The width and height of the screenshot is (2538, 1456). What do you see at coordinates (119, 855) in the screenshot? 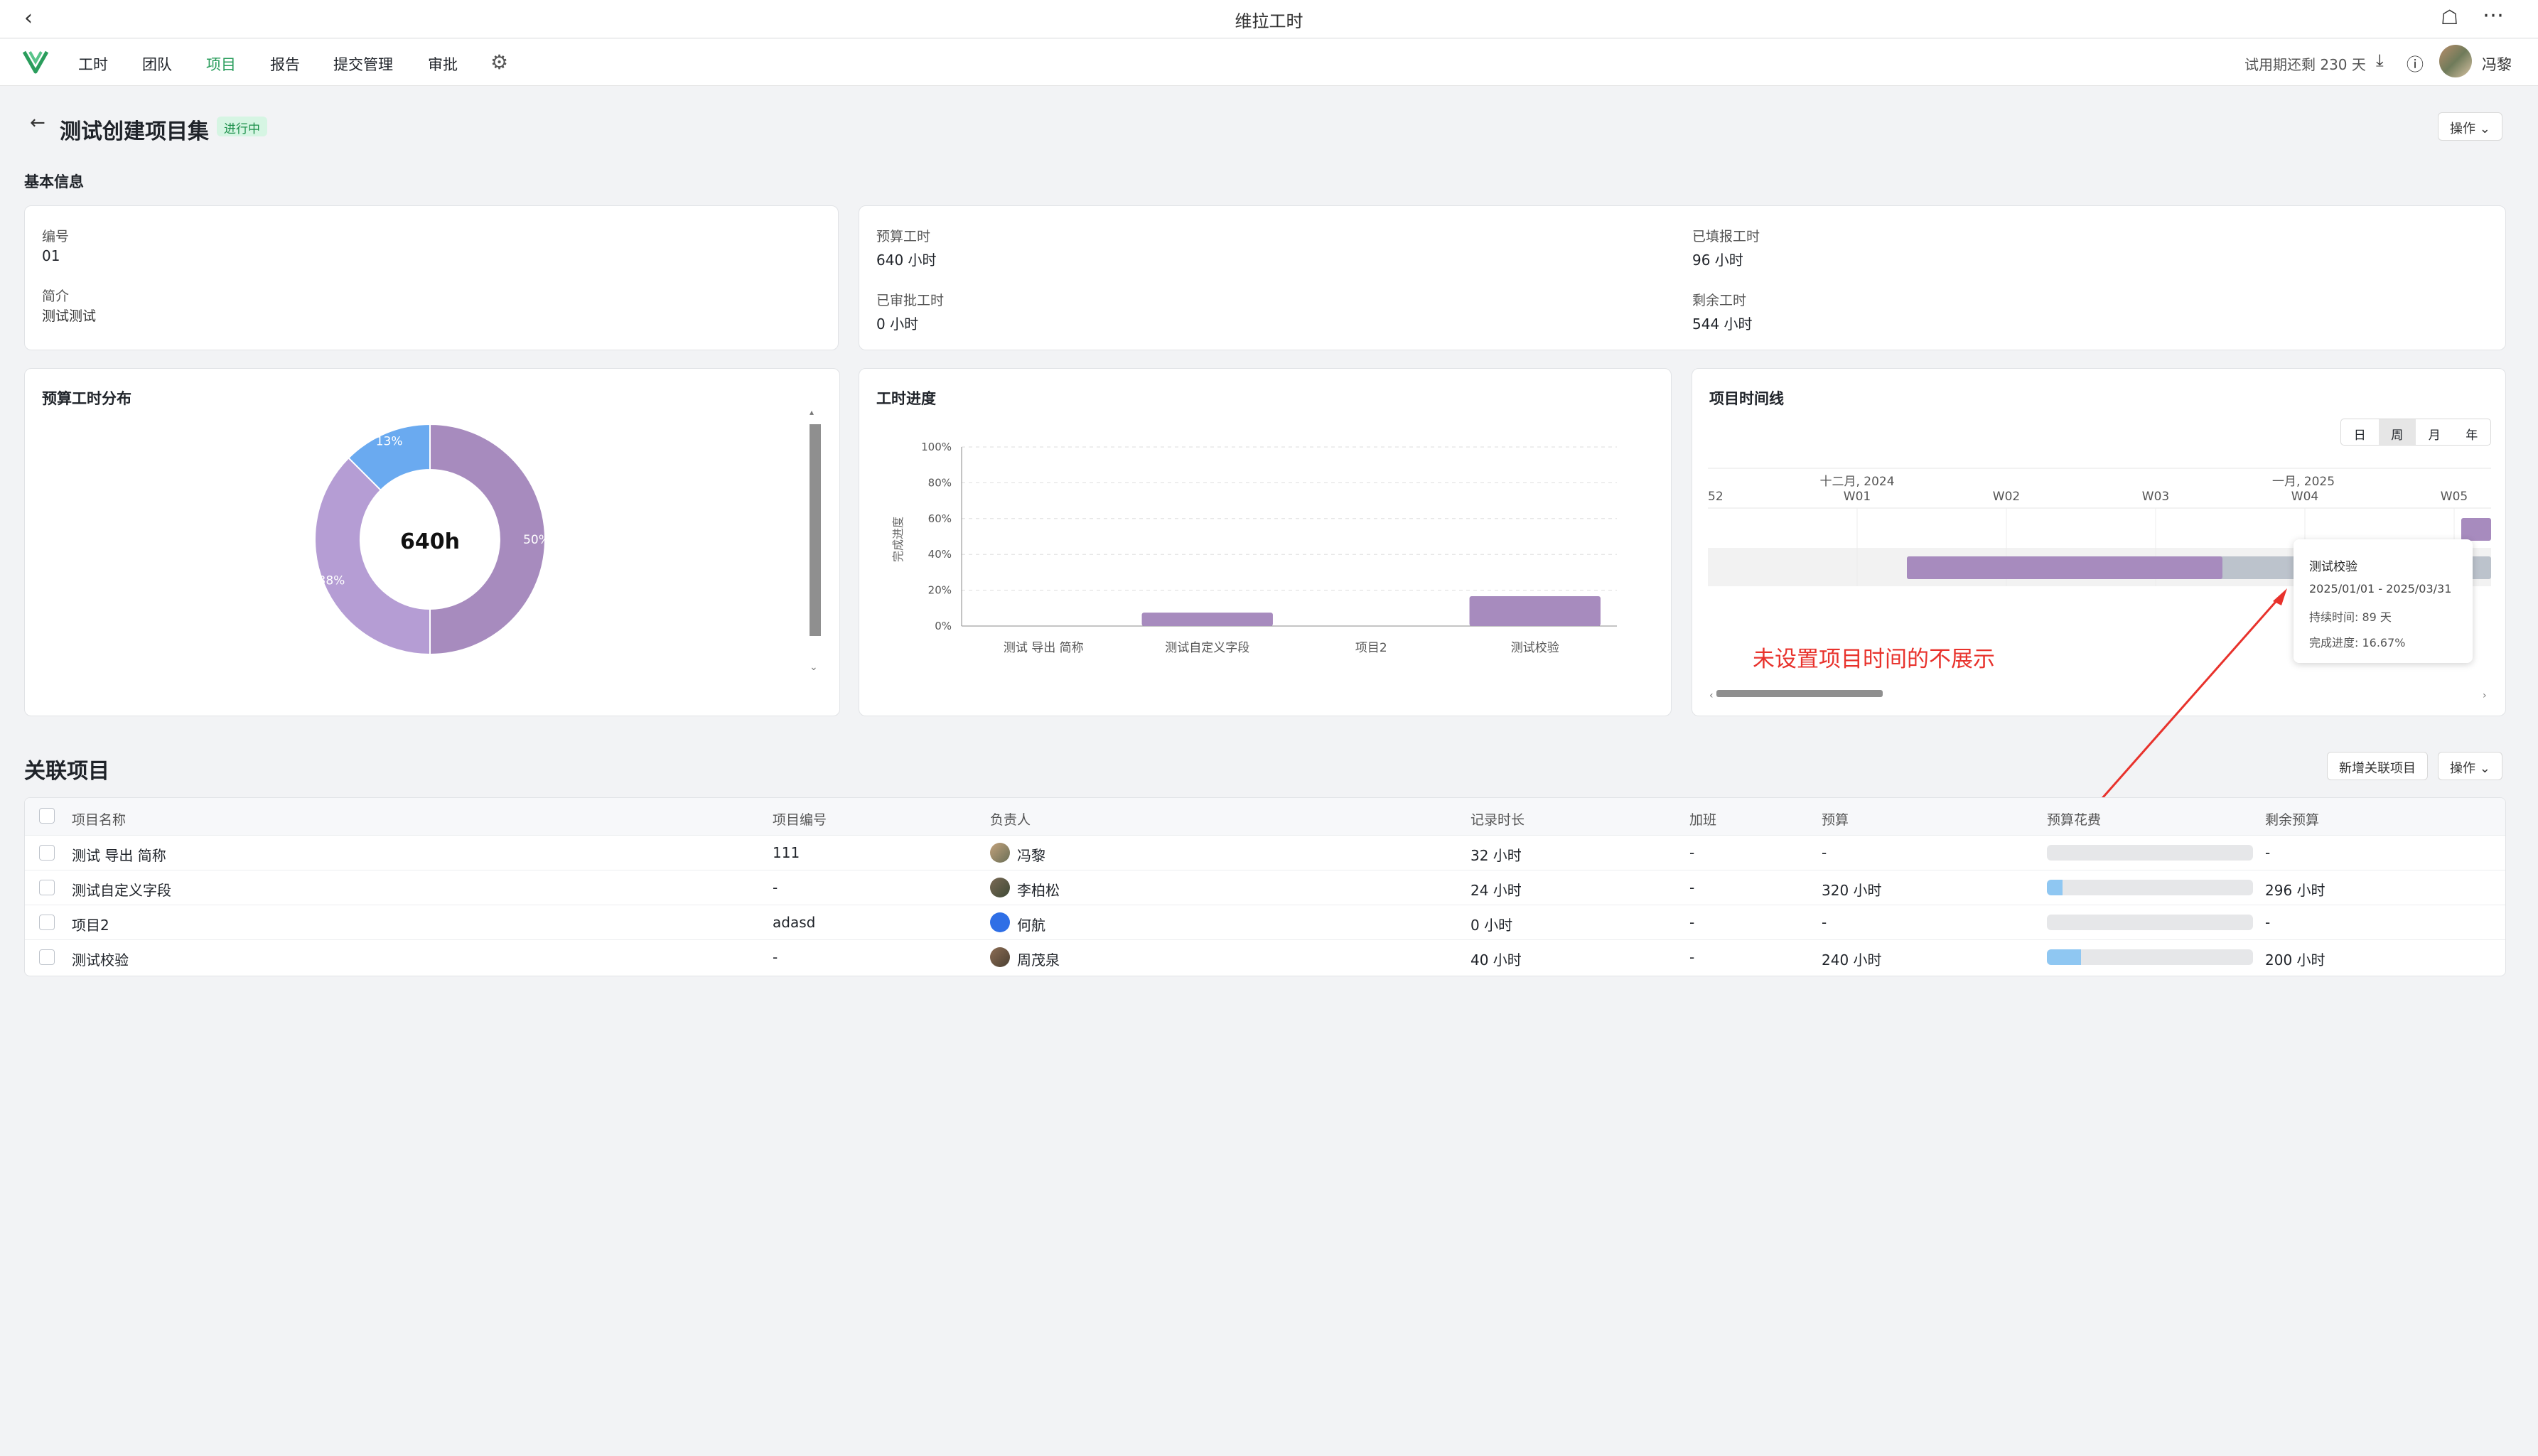
I see `project-name: 测试 导出 简称` at bounding box center [119, 855].